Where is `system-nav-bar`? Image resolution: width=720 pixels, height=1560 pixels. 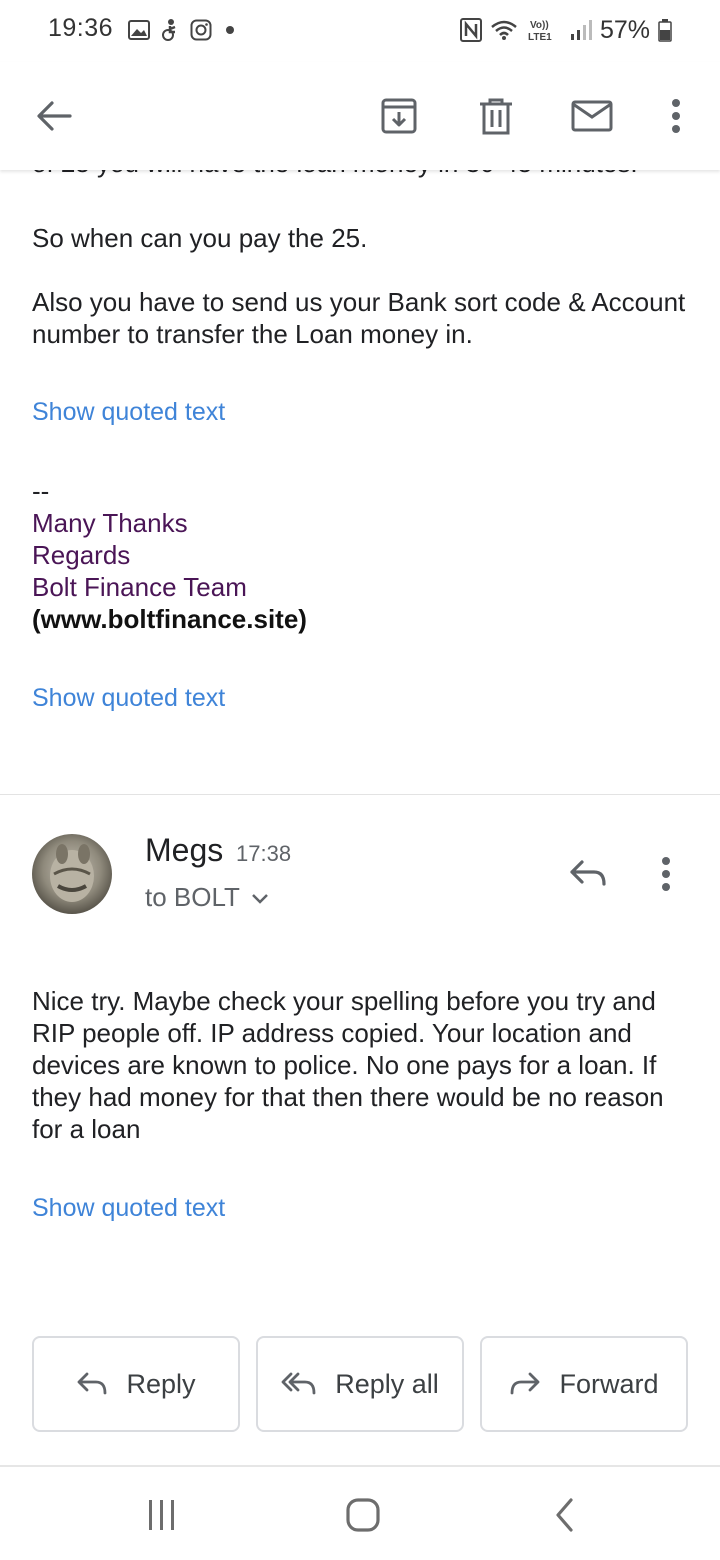
system-nav-bar is located at coordinates (360, 1513).